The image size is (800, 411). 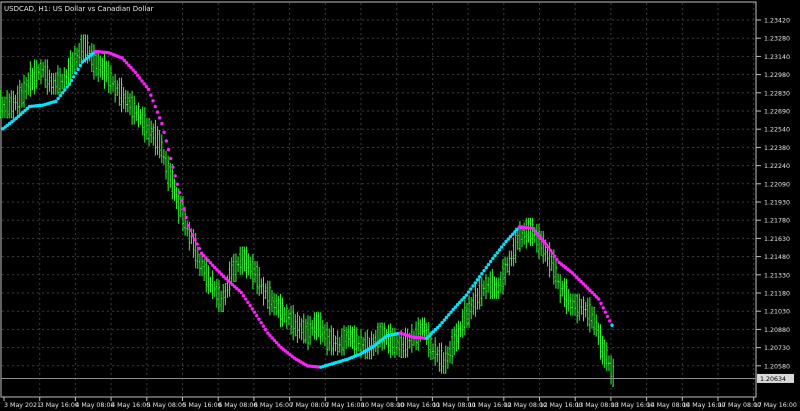 I want to click on price-axis-label: 1.20880, so click(x=777, y=330).